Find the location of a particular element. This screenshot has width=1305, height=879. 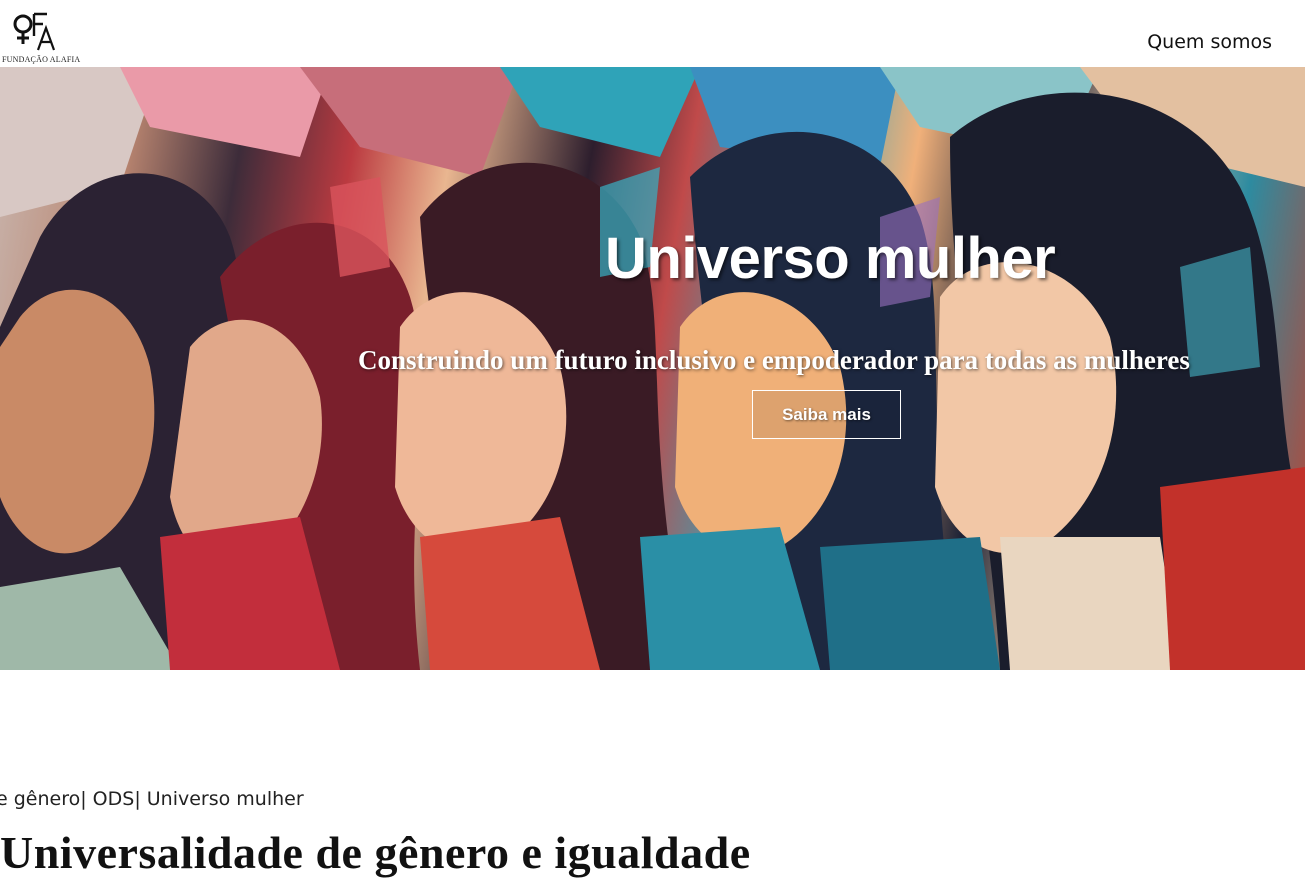

logo-text: FUNDAÇÃO ALAFIA is located at coordinates (41, 59).